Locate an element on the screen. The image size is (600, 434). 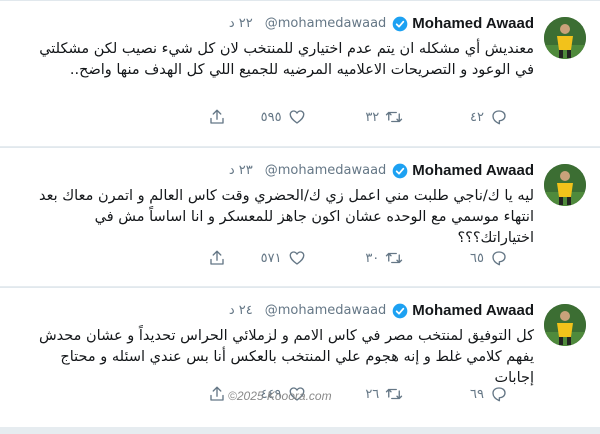
reply-button: ٦٥ is located at coordinates (505, 258).